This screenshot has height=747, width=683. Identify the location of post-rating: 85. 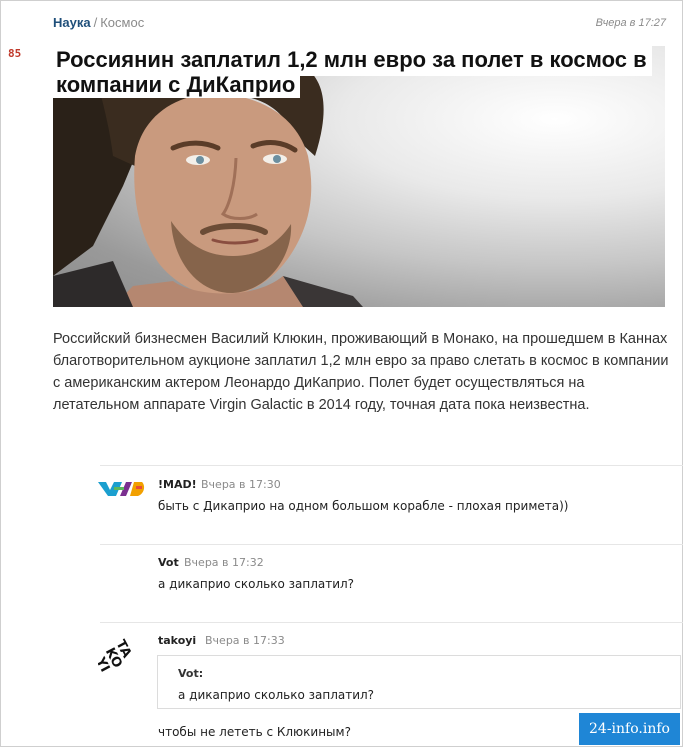
(15, 53).